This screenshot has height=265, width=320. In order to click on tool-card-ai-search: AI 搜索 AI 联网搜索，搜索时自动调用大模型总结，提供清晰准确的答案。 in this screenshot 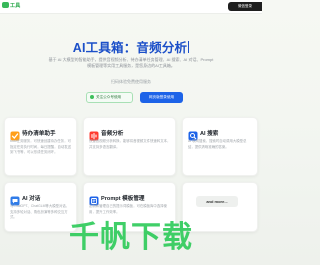, I will do `click(220, 146)`.